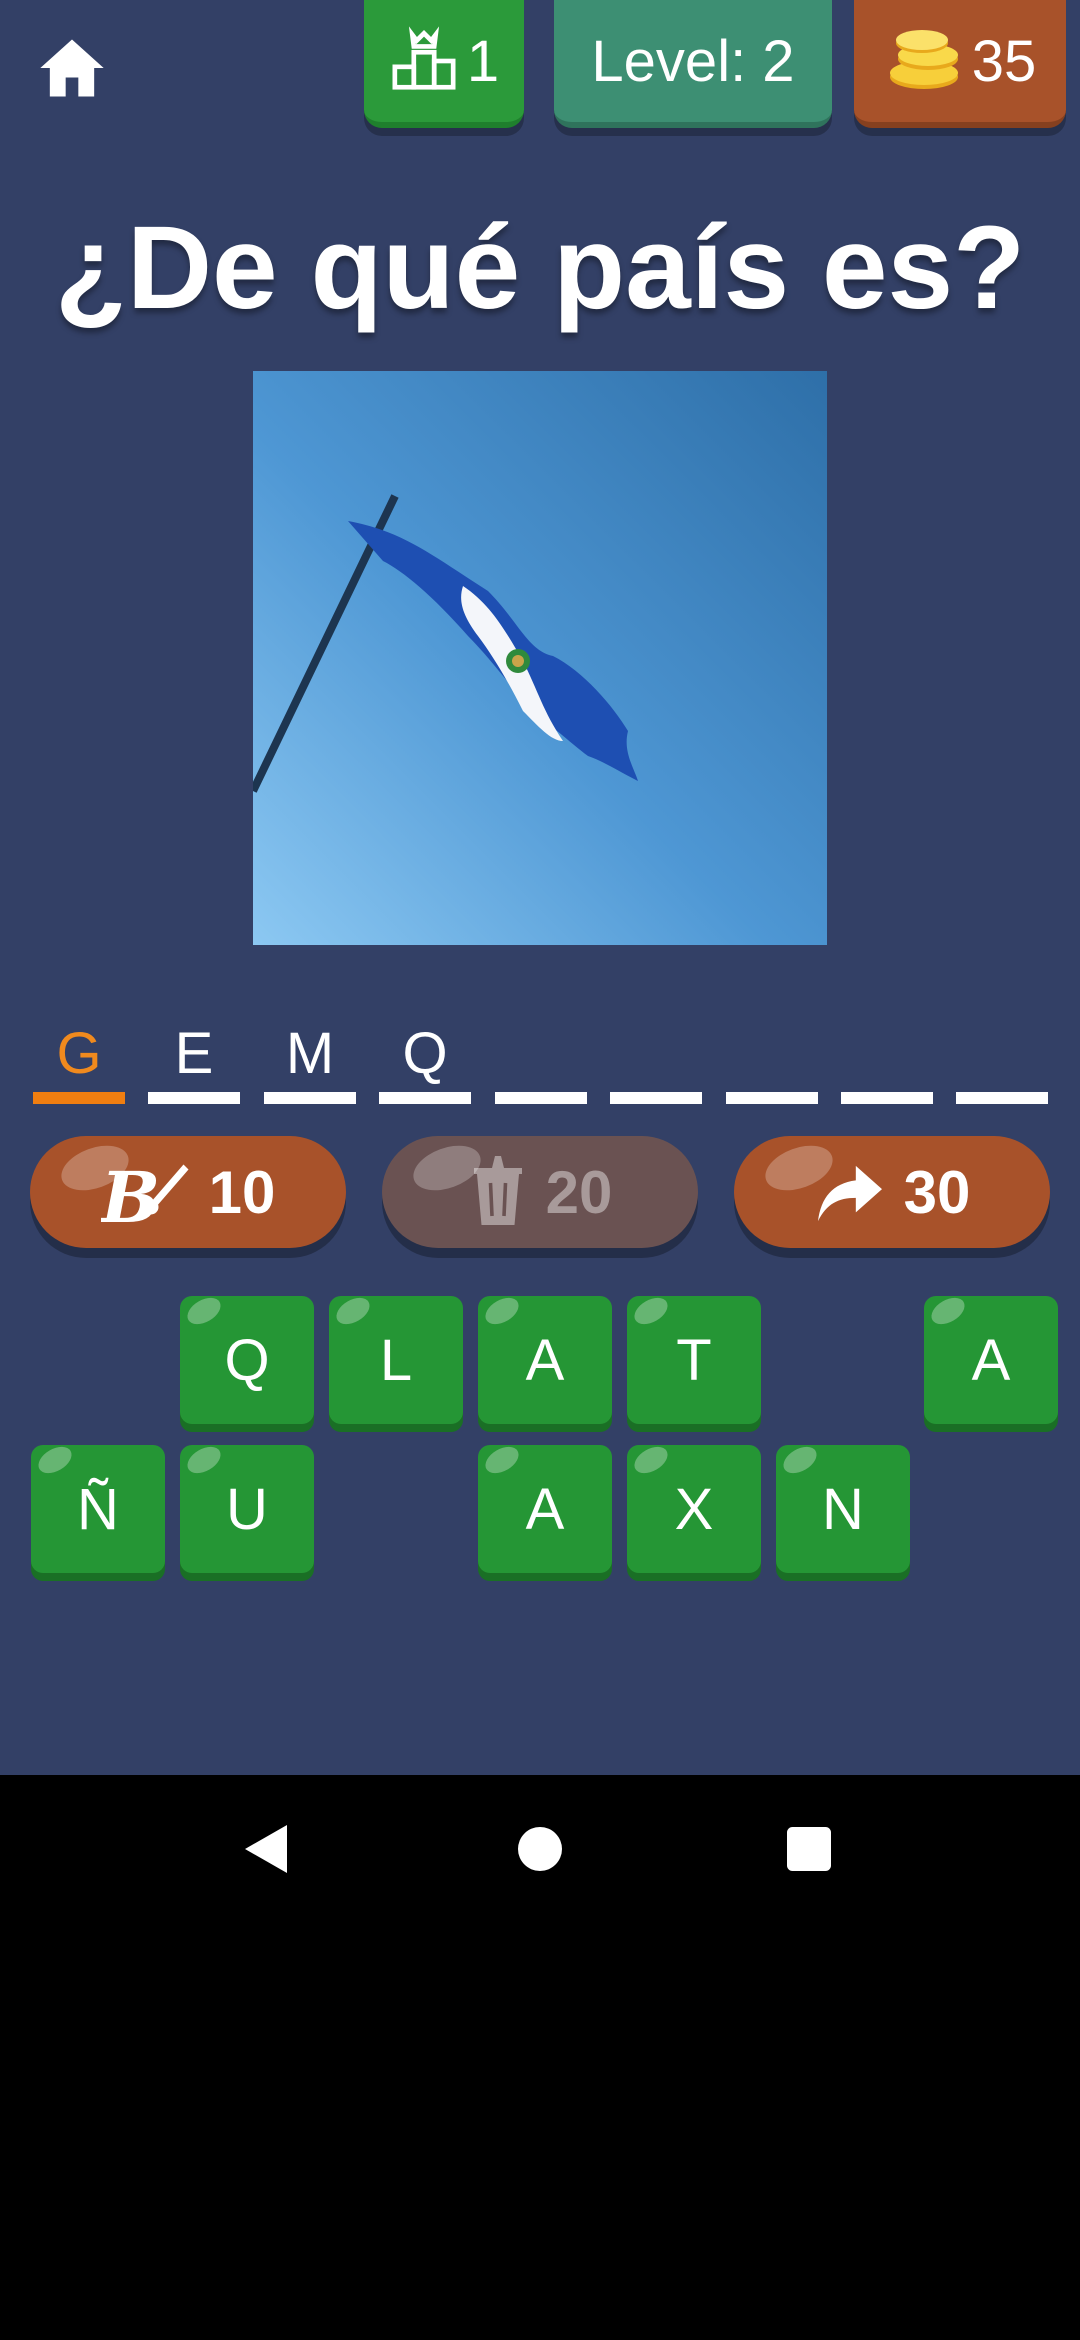  I want to click on answer-slots: G E M Q, so click(543, 1060).